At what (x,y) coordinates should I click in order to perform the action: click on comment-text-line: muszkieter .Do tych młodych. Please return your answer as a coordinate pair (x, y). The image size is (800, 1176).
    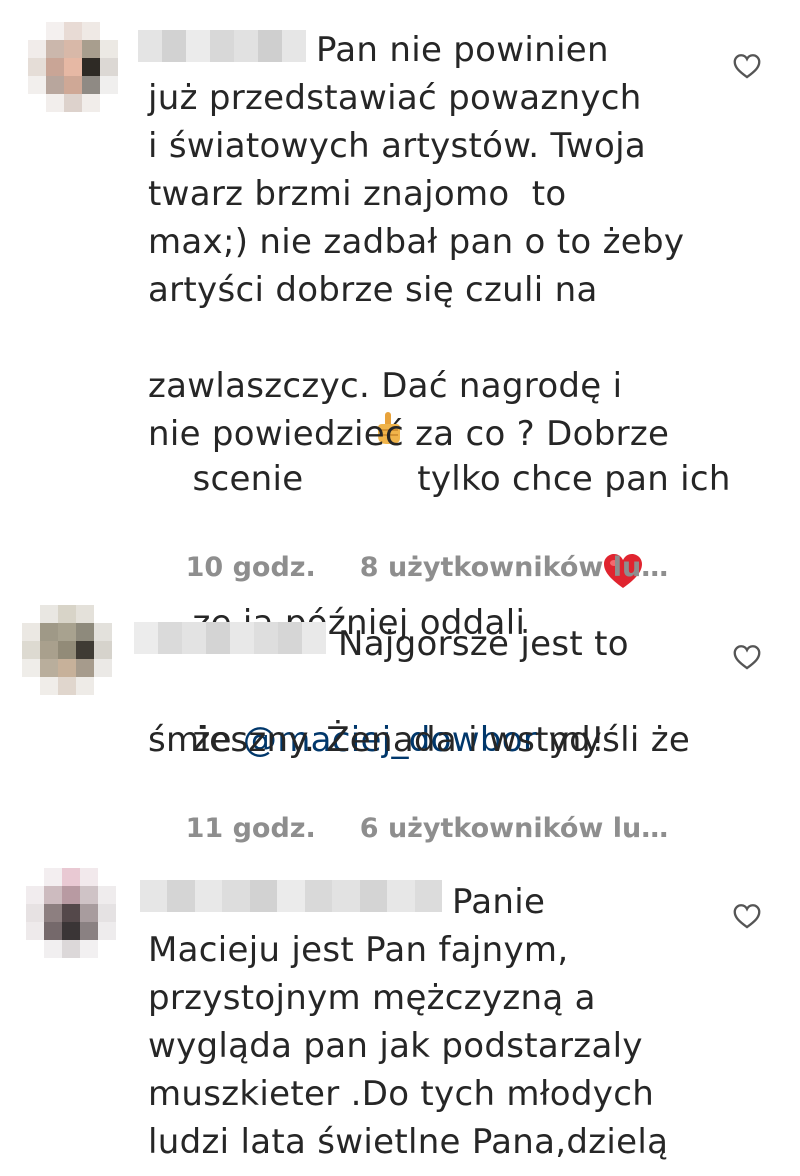
    Looking at the image, I should click on (401, 1094).